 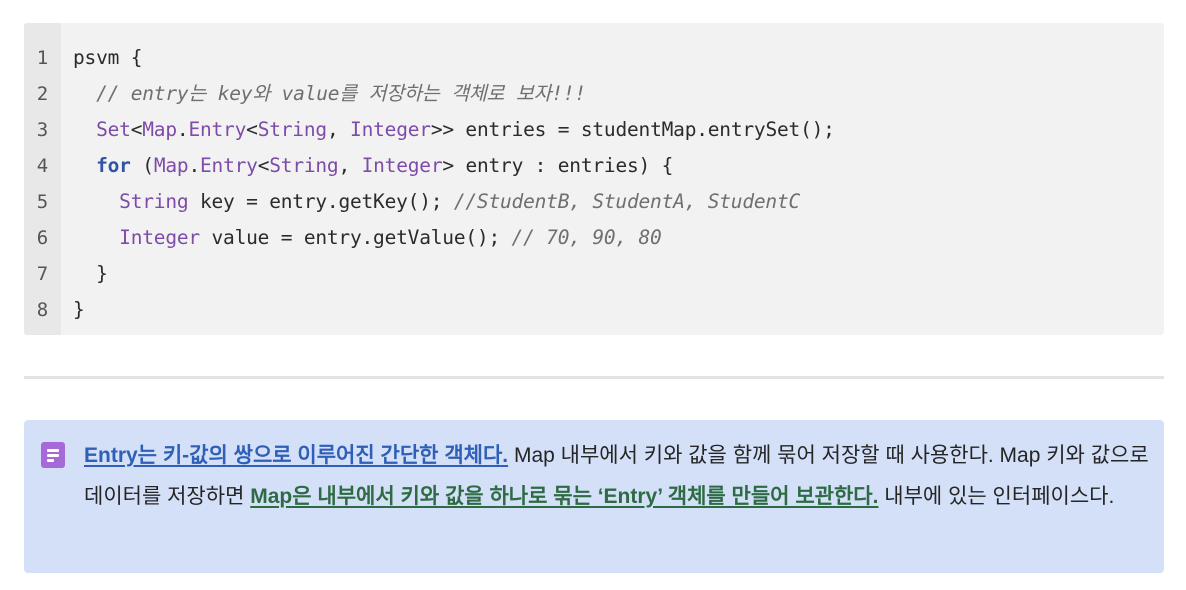 I want to click on code-comment: // 70, 90, 80, so click(x=586, y=237).